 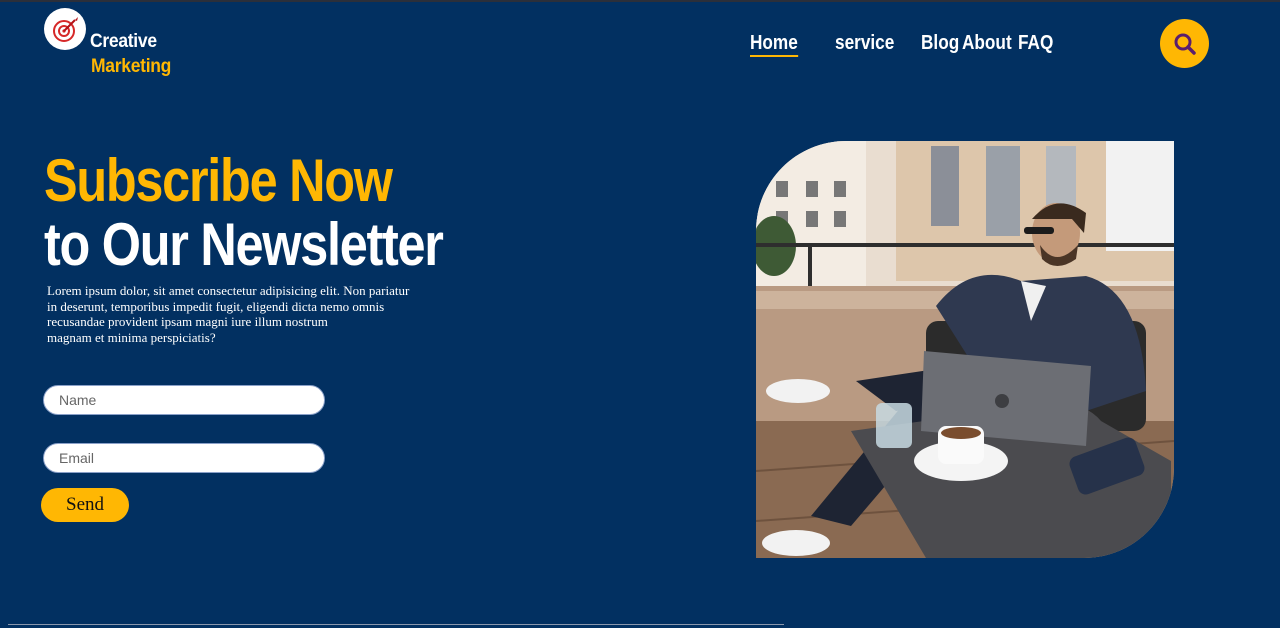 I want to click on name-input, so click(x=184, y=400).